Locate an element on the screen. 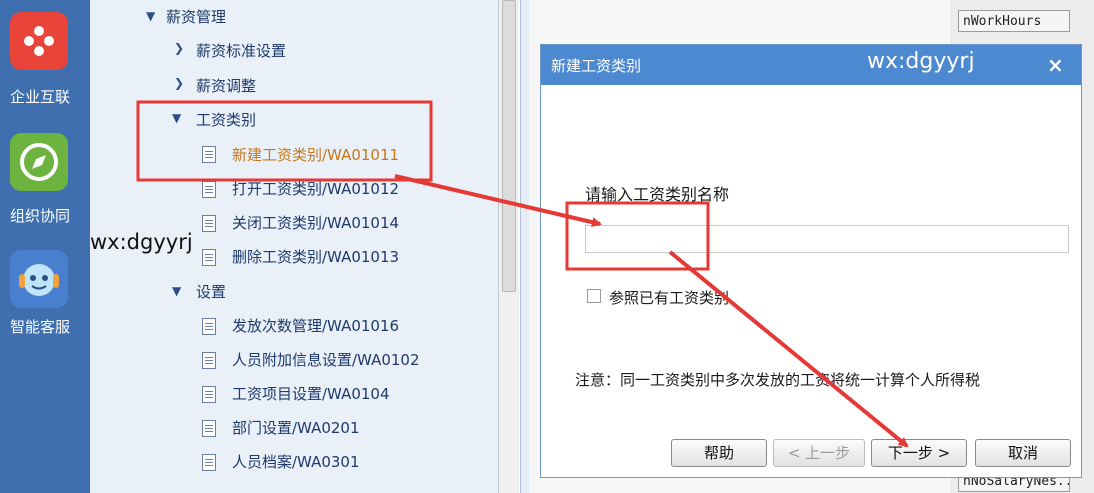 The image size is (1094, 493). rail-label-collab: 组织协同 is located at coordinates (40, 215).